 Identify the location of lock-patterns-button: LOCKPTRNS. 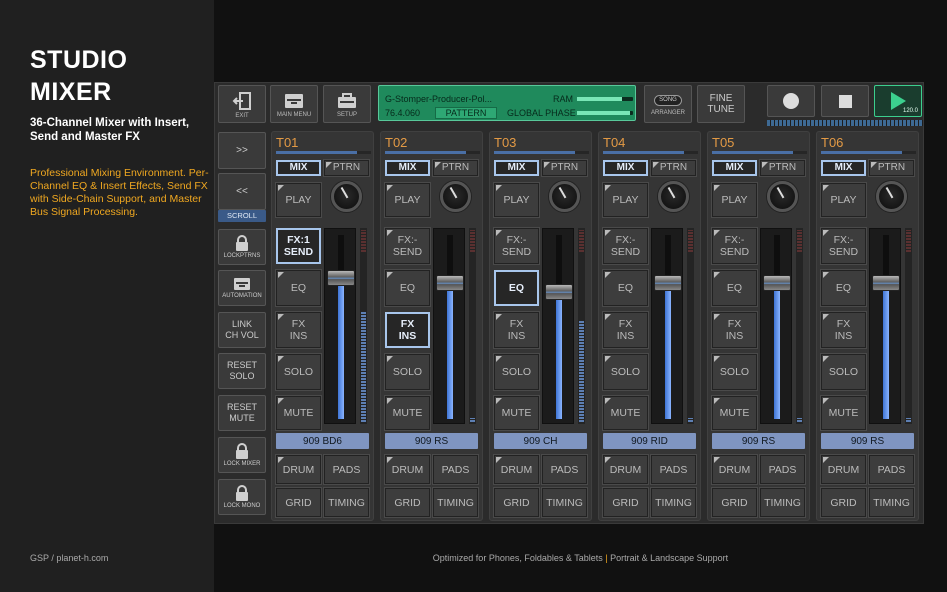
(242, 247).